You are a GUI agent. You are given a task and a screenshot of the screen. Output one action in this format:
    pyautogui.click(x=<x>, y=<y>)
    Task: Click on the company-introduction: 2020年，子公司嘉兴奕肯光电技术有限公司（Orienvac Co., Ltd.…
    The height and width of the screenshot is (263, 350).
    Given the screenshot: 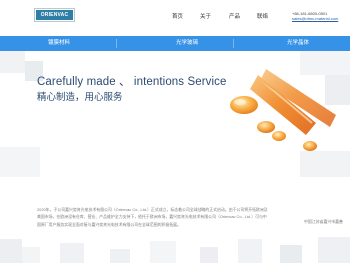 What is the action you would take?
    pyautogui.click(x=152, y=217)
    